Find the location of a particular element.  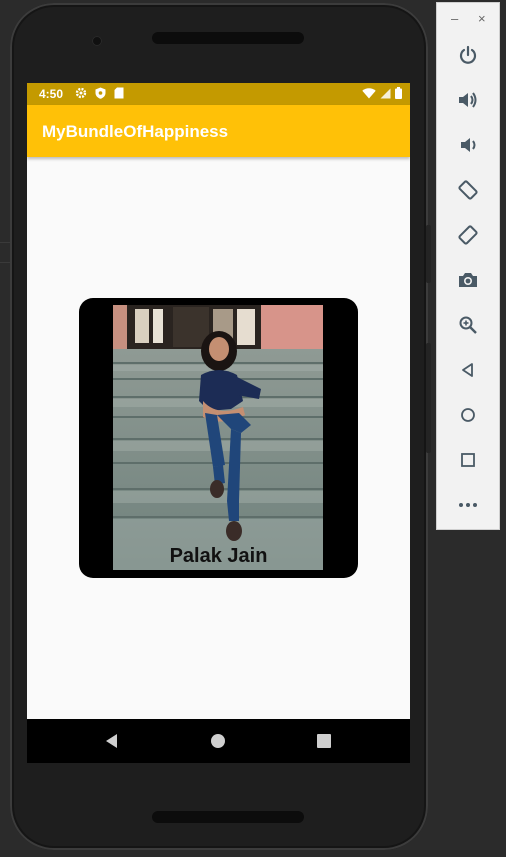

rotate-right-icon is located at coordinates (468, 235).